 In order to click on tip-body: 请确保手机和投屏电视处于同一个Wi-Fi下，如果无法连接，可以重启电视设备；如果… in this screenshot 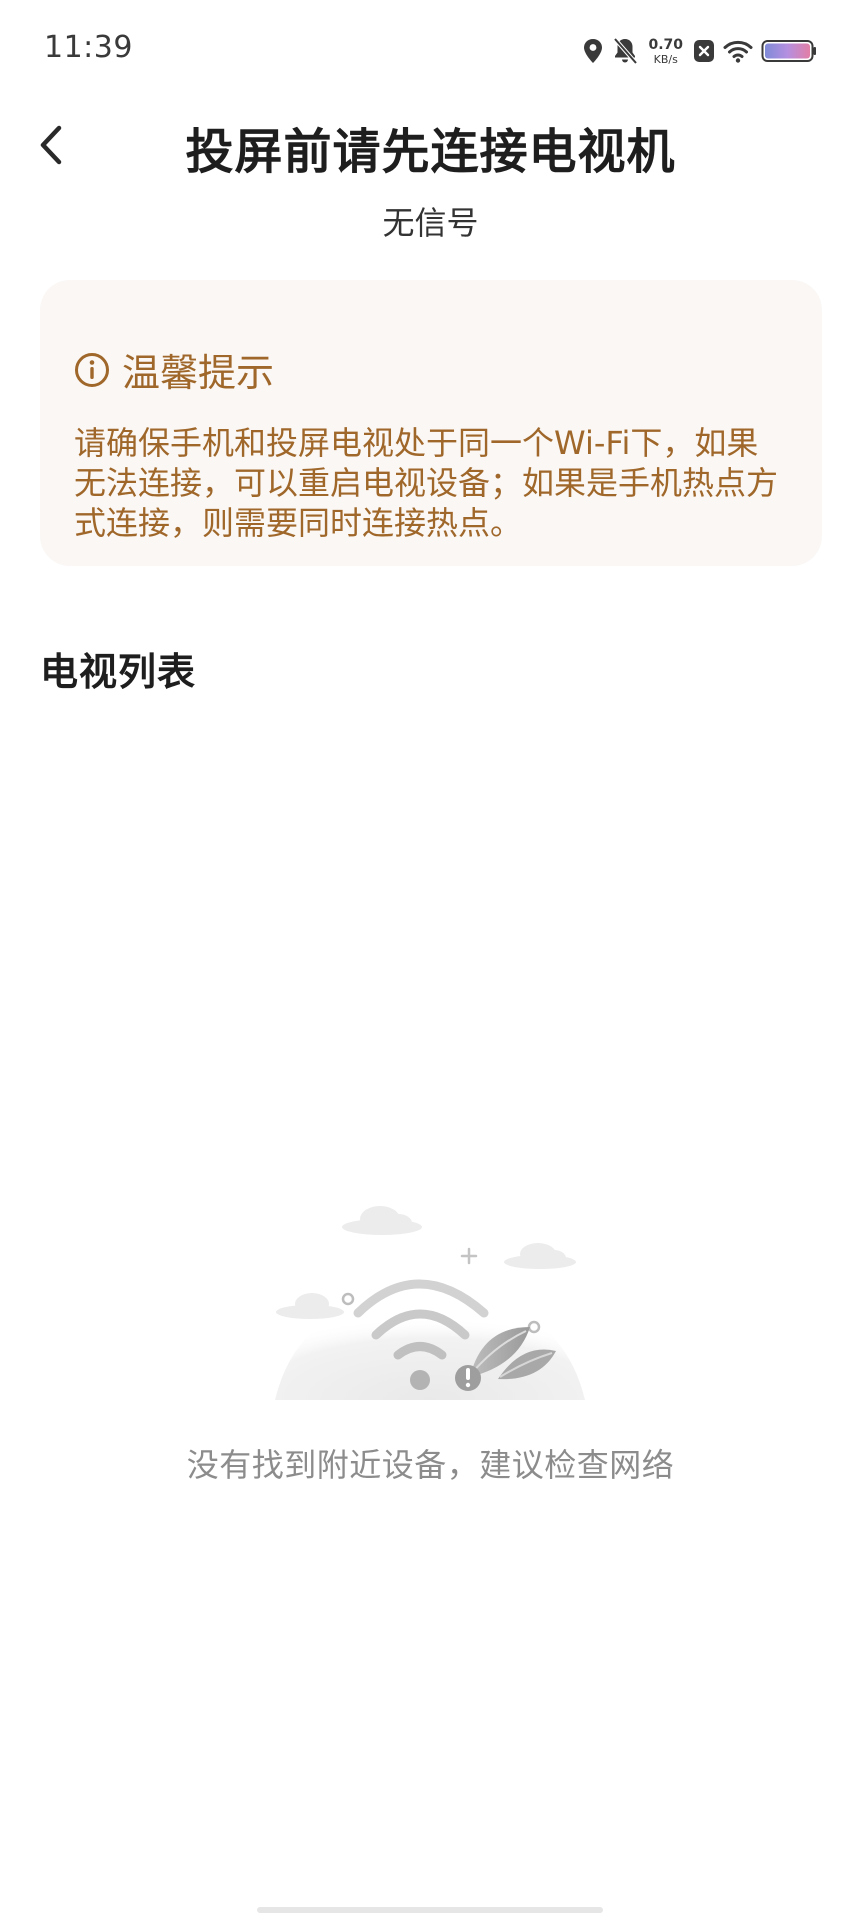, I will do `click(426, 483)`.